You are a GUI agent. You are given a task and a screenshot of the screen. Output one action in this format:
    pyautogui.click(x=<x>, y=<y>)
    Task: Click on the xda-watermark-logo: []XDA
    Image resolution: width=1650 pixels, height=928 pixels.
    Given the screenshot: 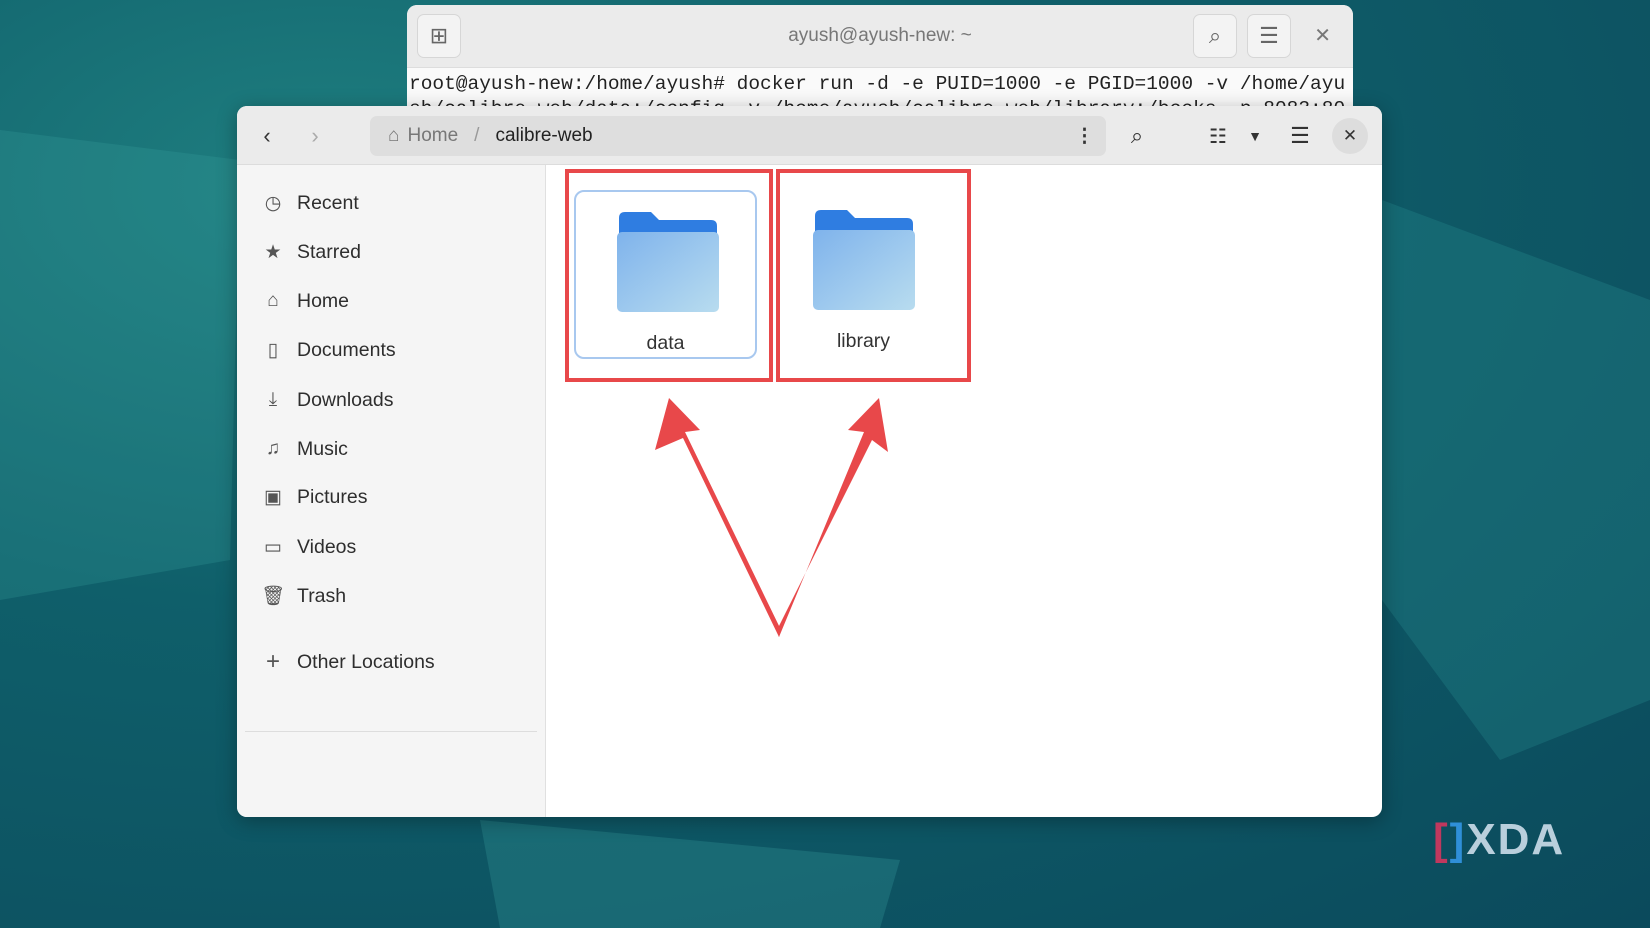 What is the action you would take?
    pyautogui.click(x=1499, y=839)
    